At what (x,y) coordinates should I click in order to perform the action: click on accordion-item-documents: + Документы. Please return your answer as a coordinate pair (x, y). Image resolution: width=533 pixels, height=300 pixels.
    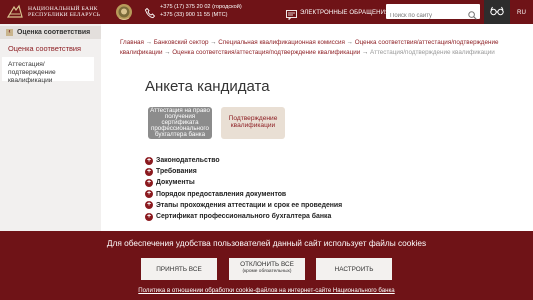
    Looking at the image, I should click on (243, 182).